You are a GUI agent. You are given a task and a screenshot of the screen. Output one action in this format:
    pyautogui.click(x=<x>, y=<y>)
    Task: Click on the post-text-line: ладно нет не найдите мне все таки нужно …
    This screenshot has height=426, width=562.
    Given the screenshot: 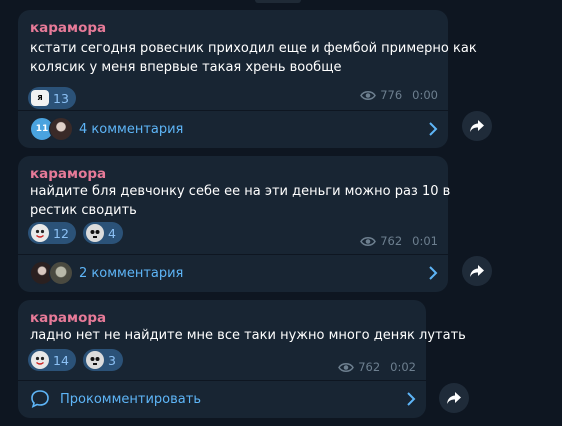 What is the action you would take?
    pyautogui.click(x=248, y=335)
    